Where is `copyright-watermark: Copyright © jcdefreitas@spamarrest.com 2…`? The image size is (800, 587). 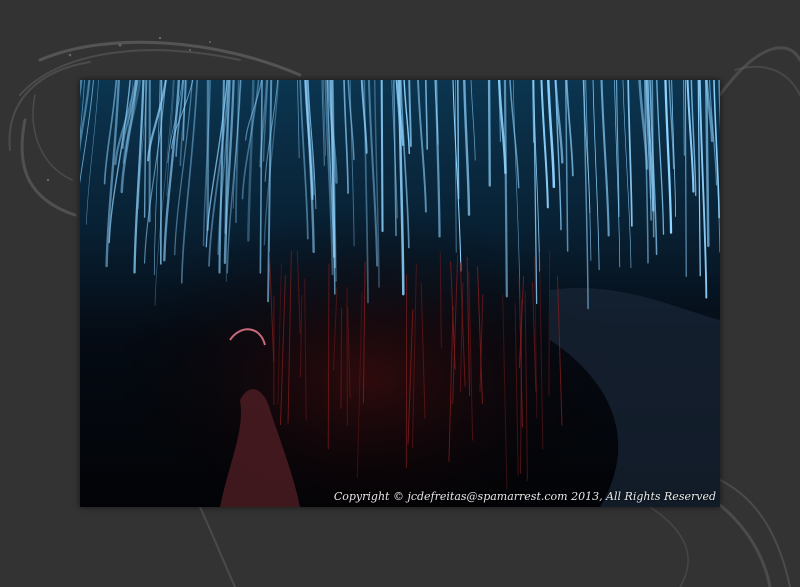
copyright-watermark: Copyright © jcdefreitas@spamarrest.com 2… is located at coordinates (524, 496).